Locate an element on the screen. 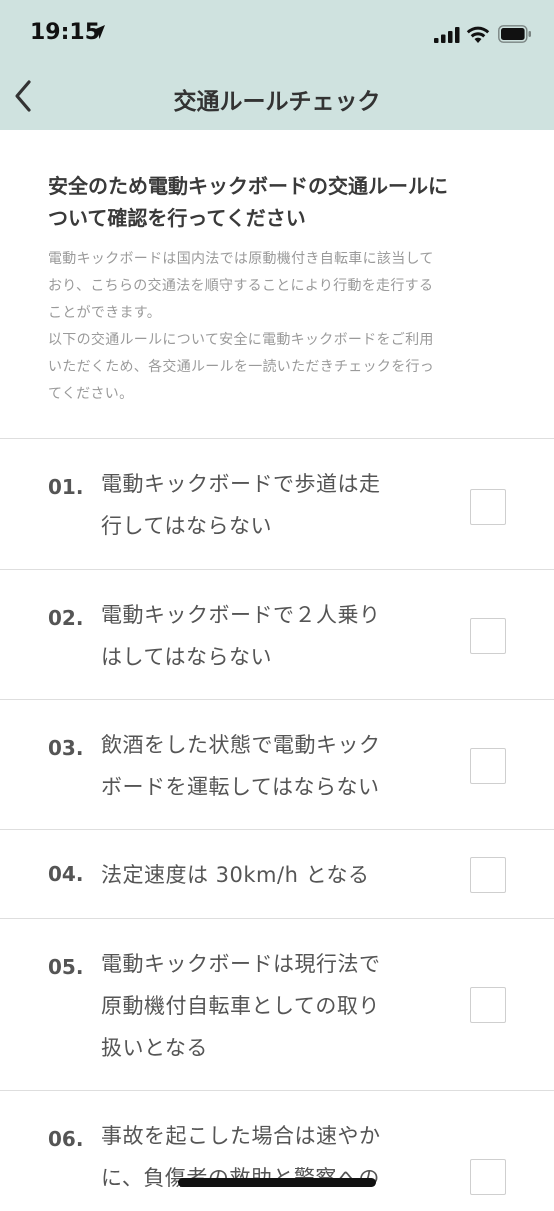  rule-text: 法定速度は 30km/h となる is located at coordinates (261, 875).